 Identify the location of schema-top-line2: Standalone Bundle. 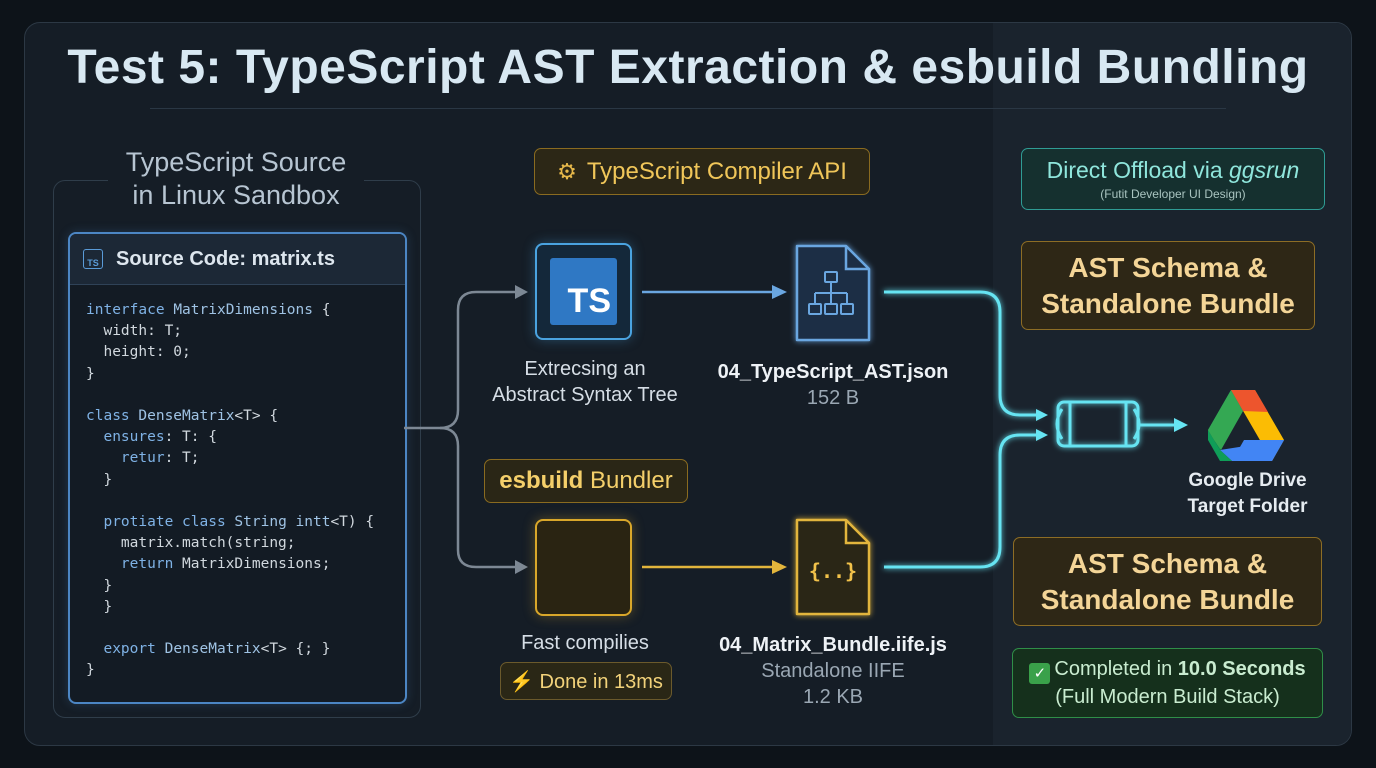
(1168, 303).